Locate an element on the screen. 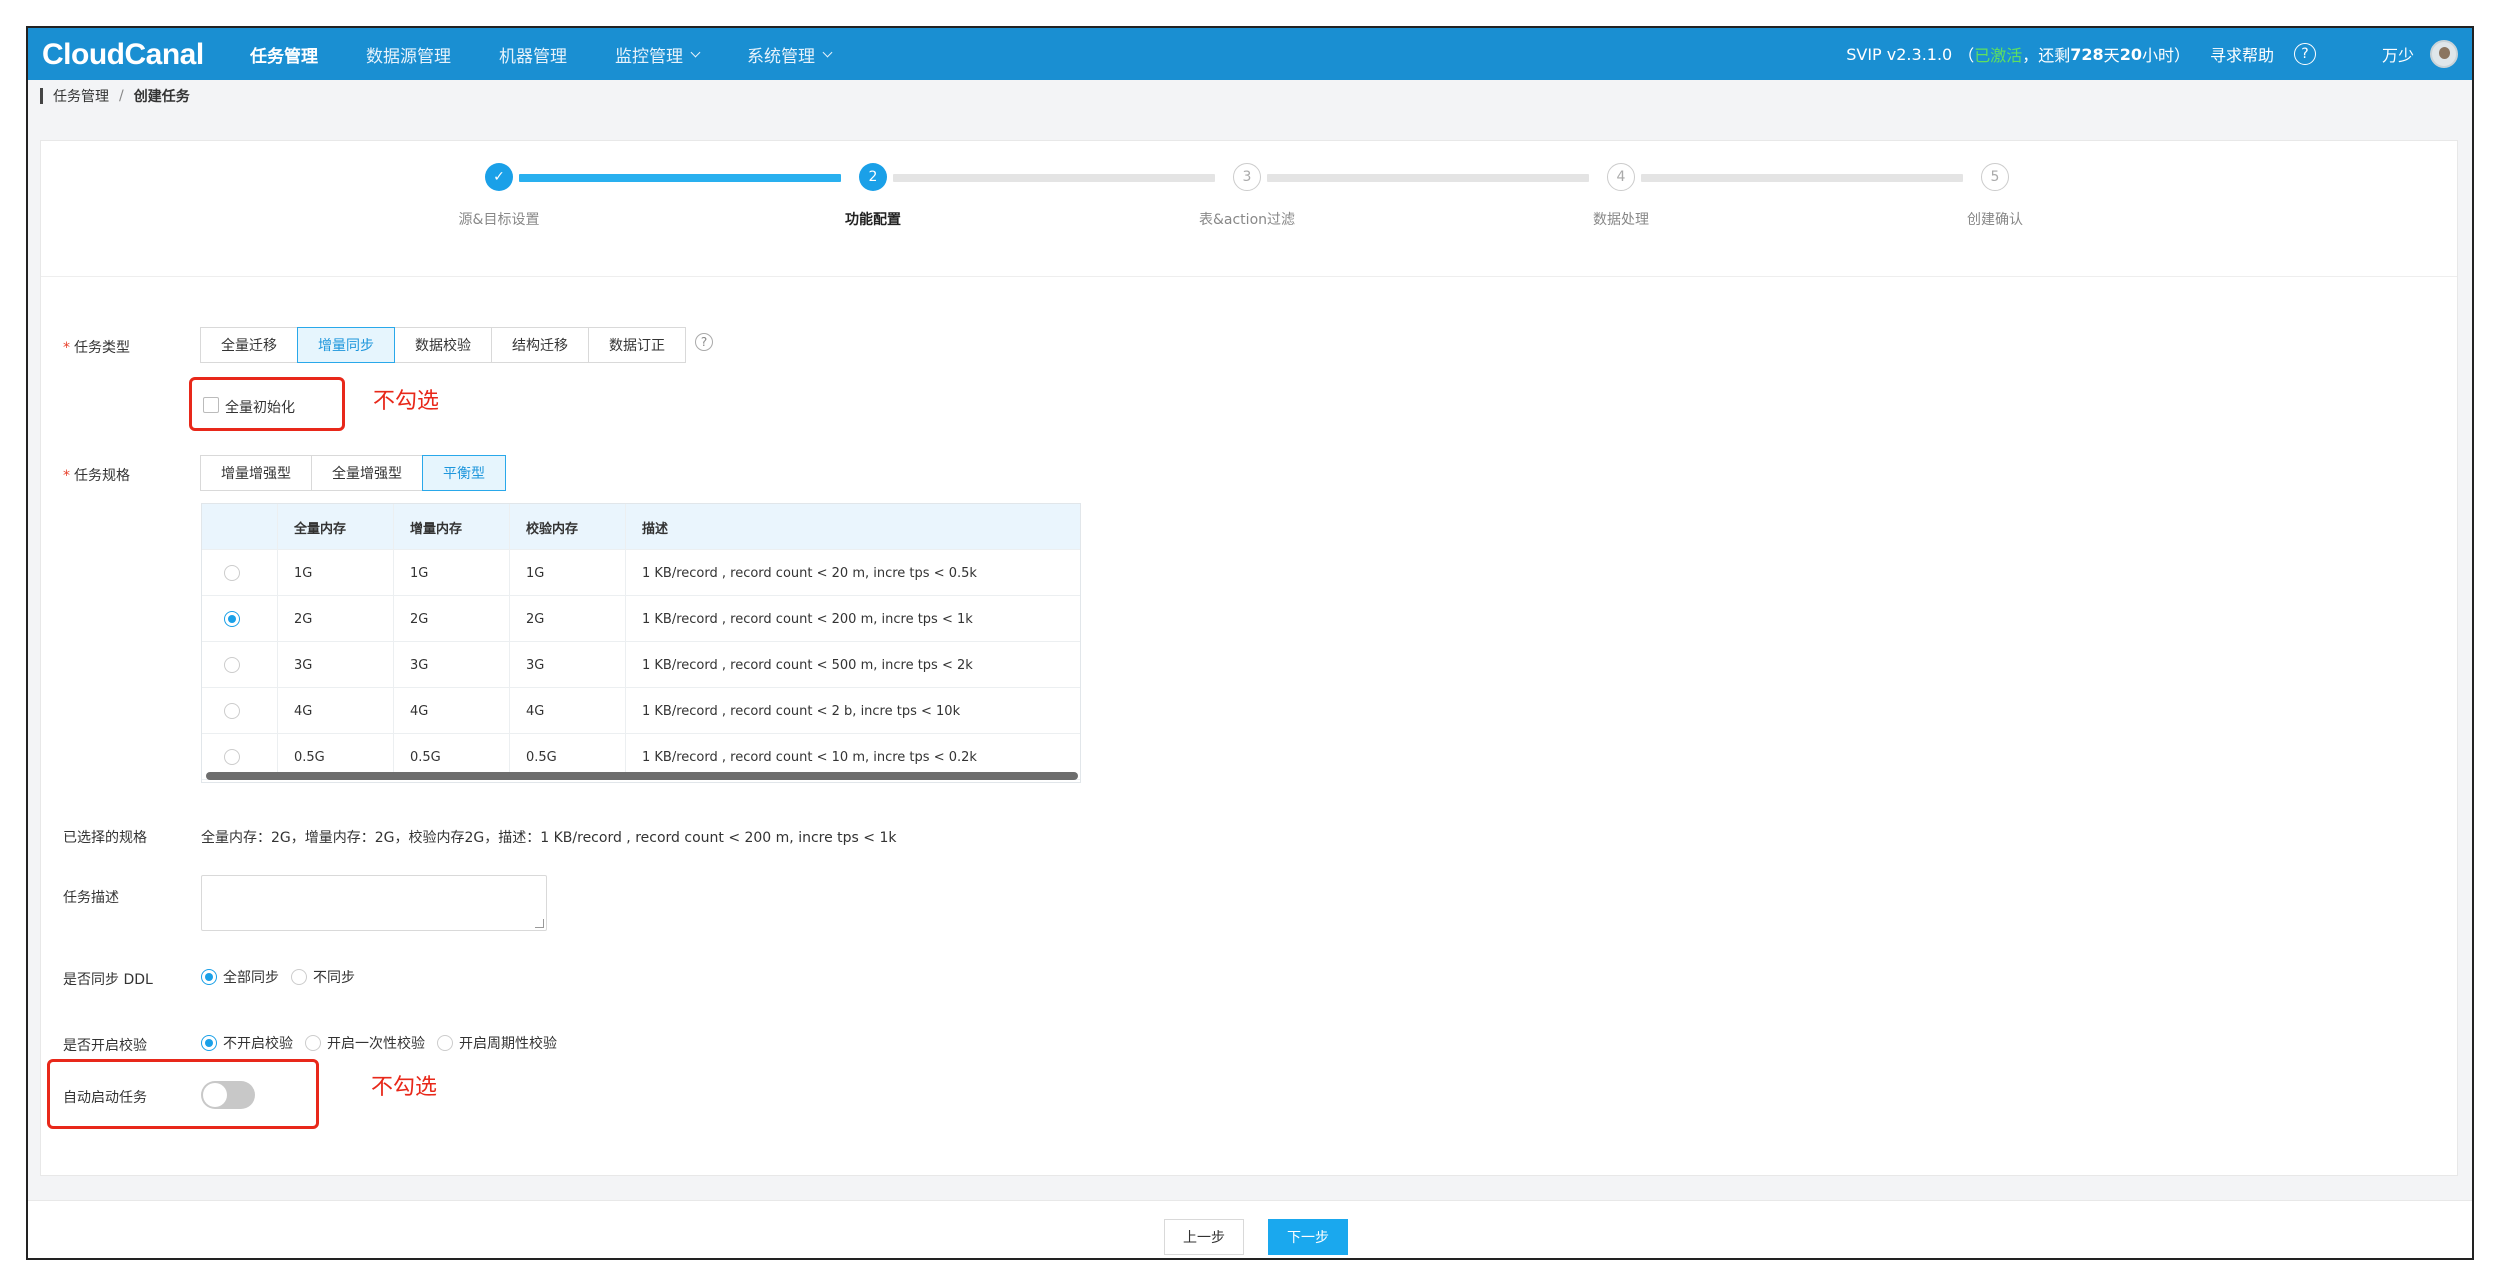 The width and height of the screenshot is (2500, 1286). check-option-once: 开启一次性校验 is located at coordinates (365, 1043).